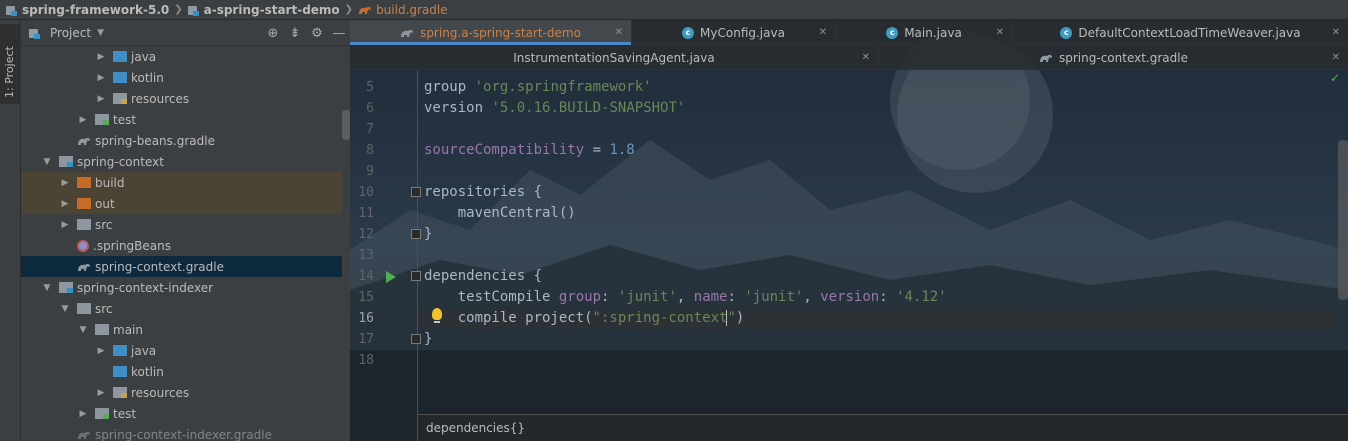 This screenshot has height=441, width=1348. What do you see at coordinates (100, 33) in the screenshot?
I see `dropdown-arrow-icon: ▼` at bounding box center [100, 33].